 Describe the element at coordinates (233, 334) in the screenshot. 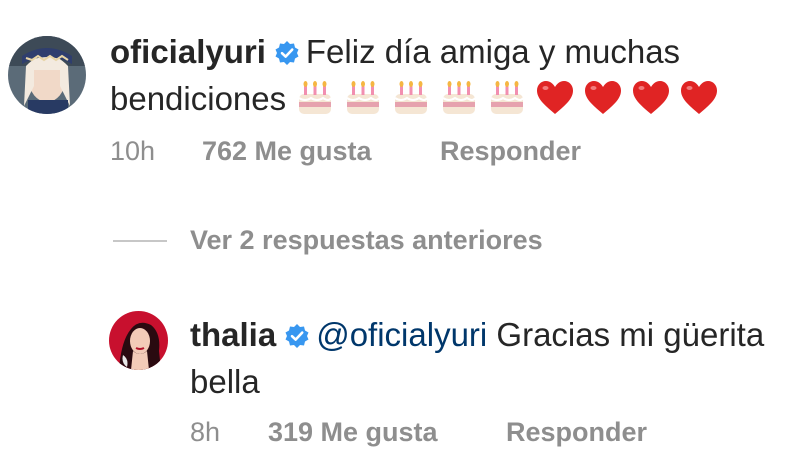

I see `username-thalia: thalia` at that location.